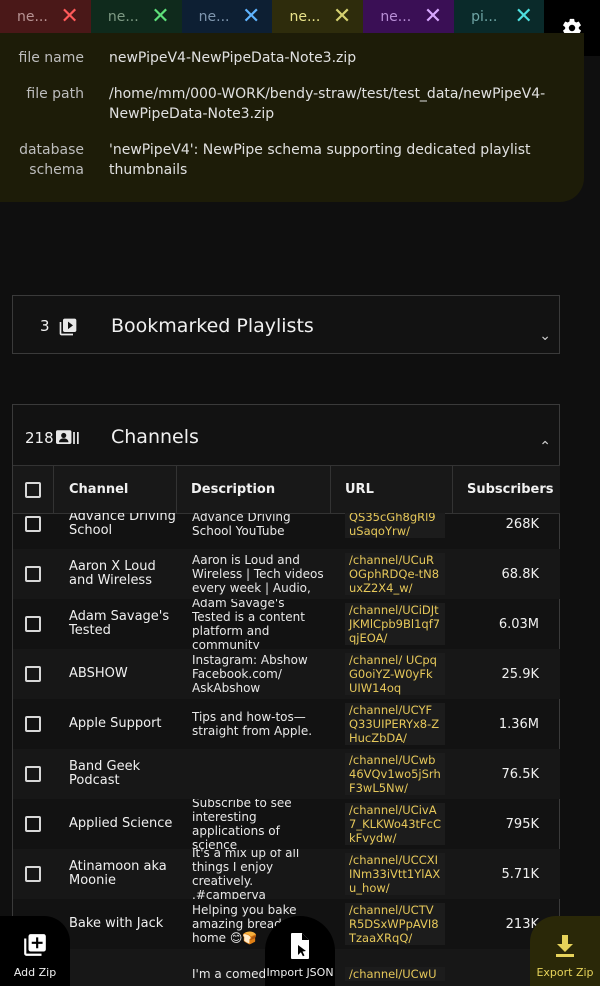  What do you see at coordinates (545, 336) in the screenshot?
I see `chevron-down-icon: ⌄` at bounding box center [545, 336].